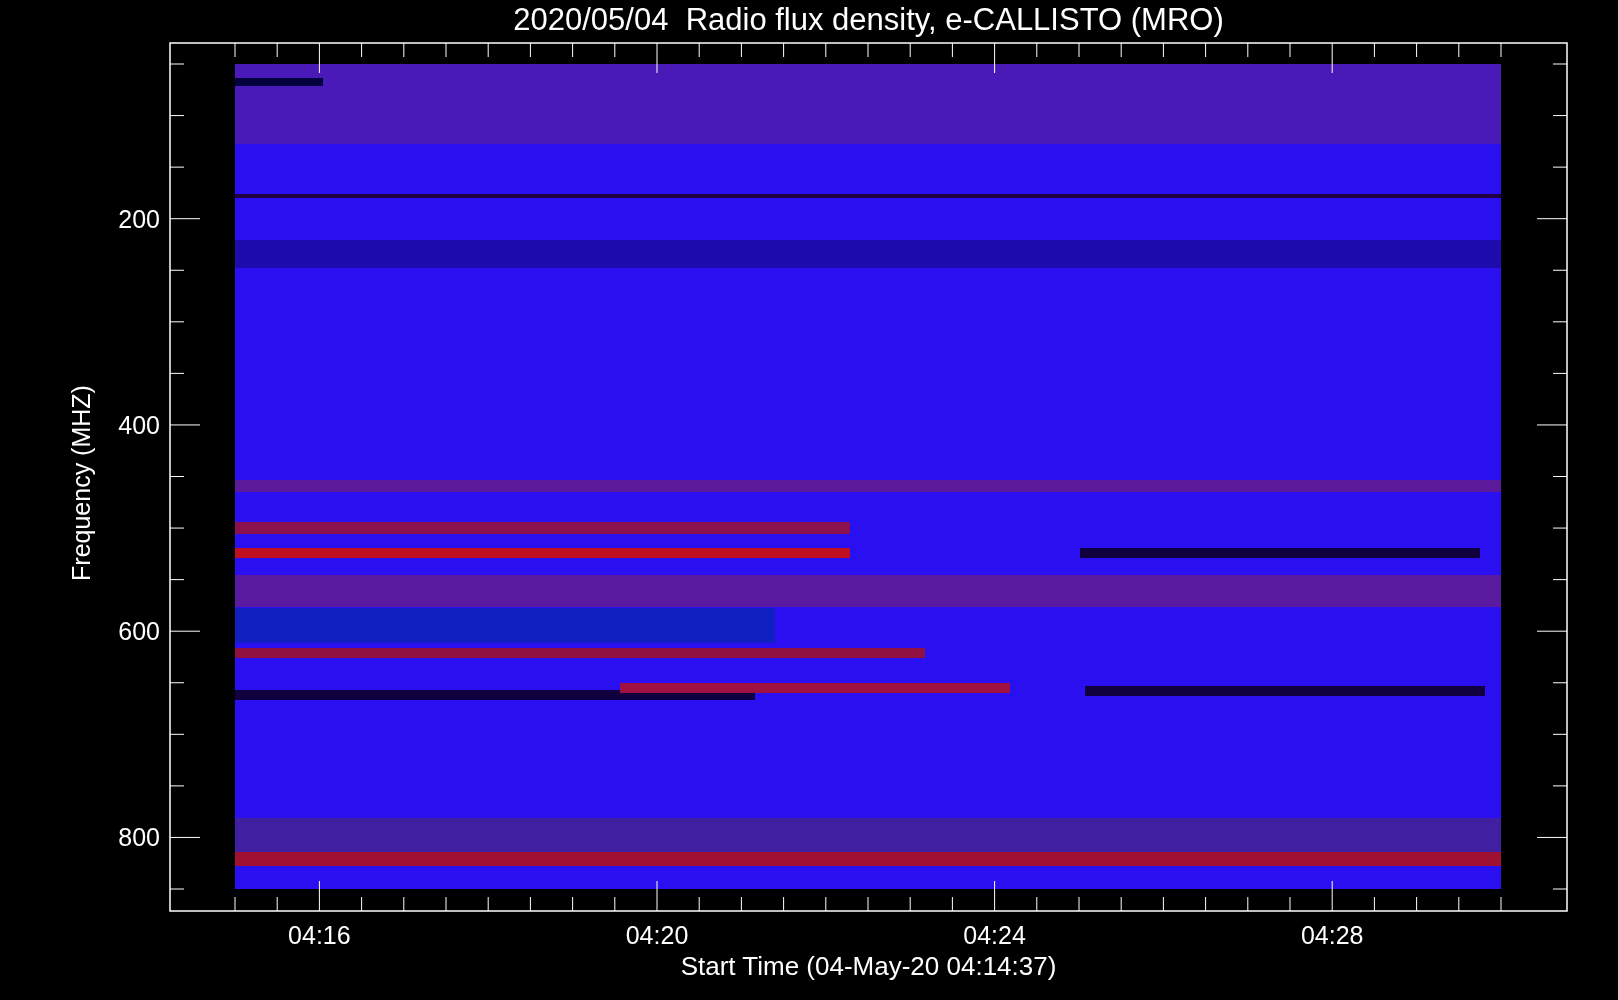 The width and height of the screenshot is (1618, 1000). I want to click on y-tick-label: 800, so click(139, 837).